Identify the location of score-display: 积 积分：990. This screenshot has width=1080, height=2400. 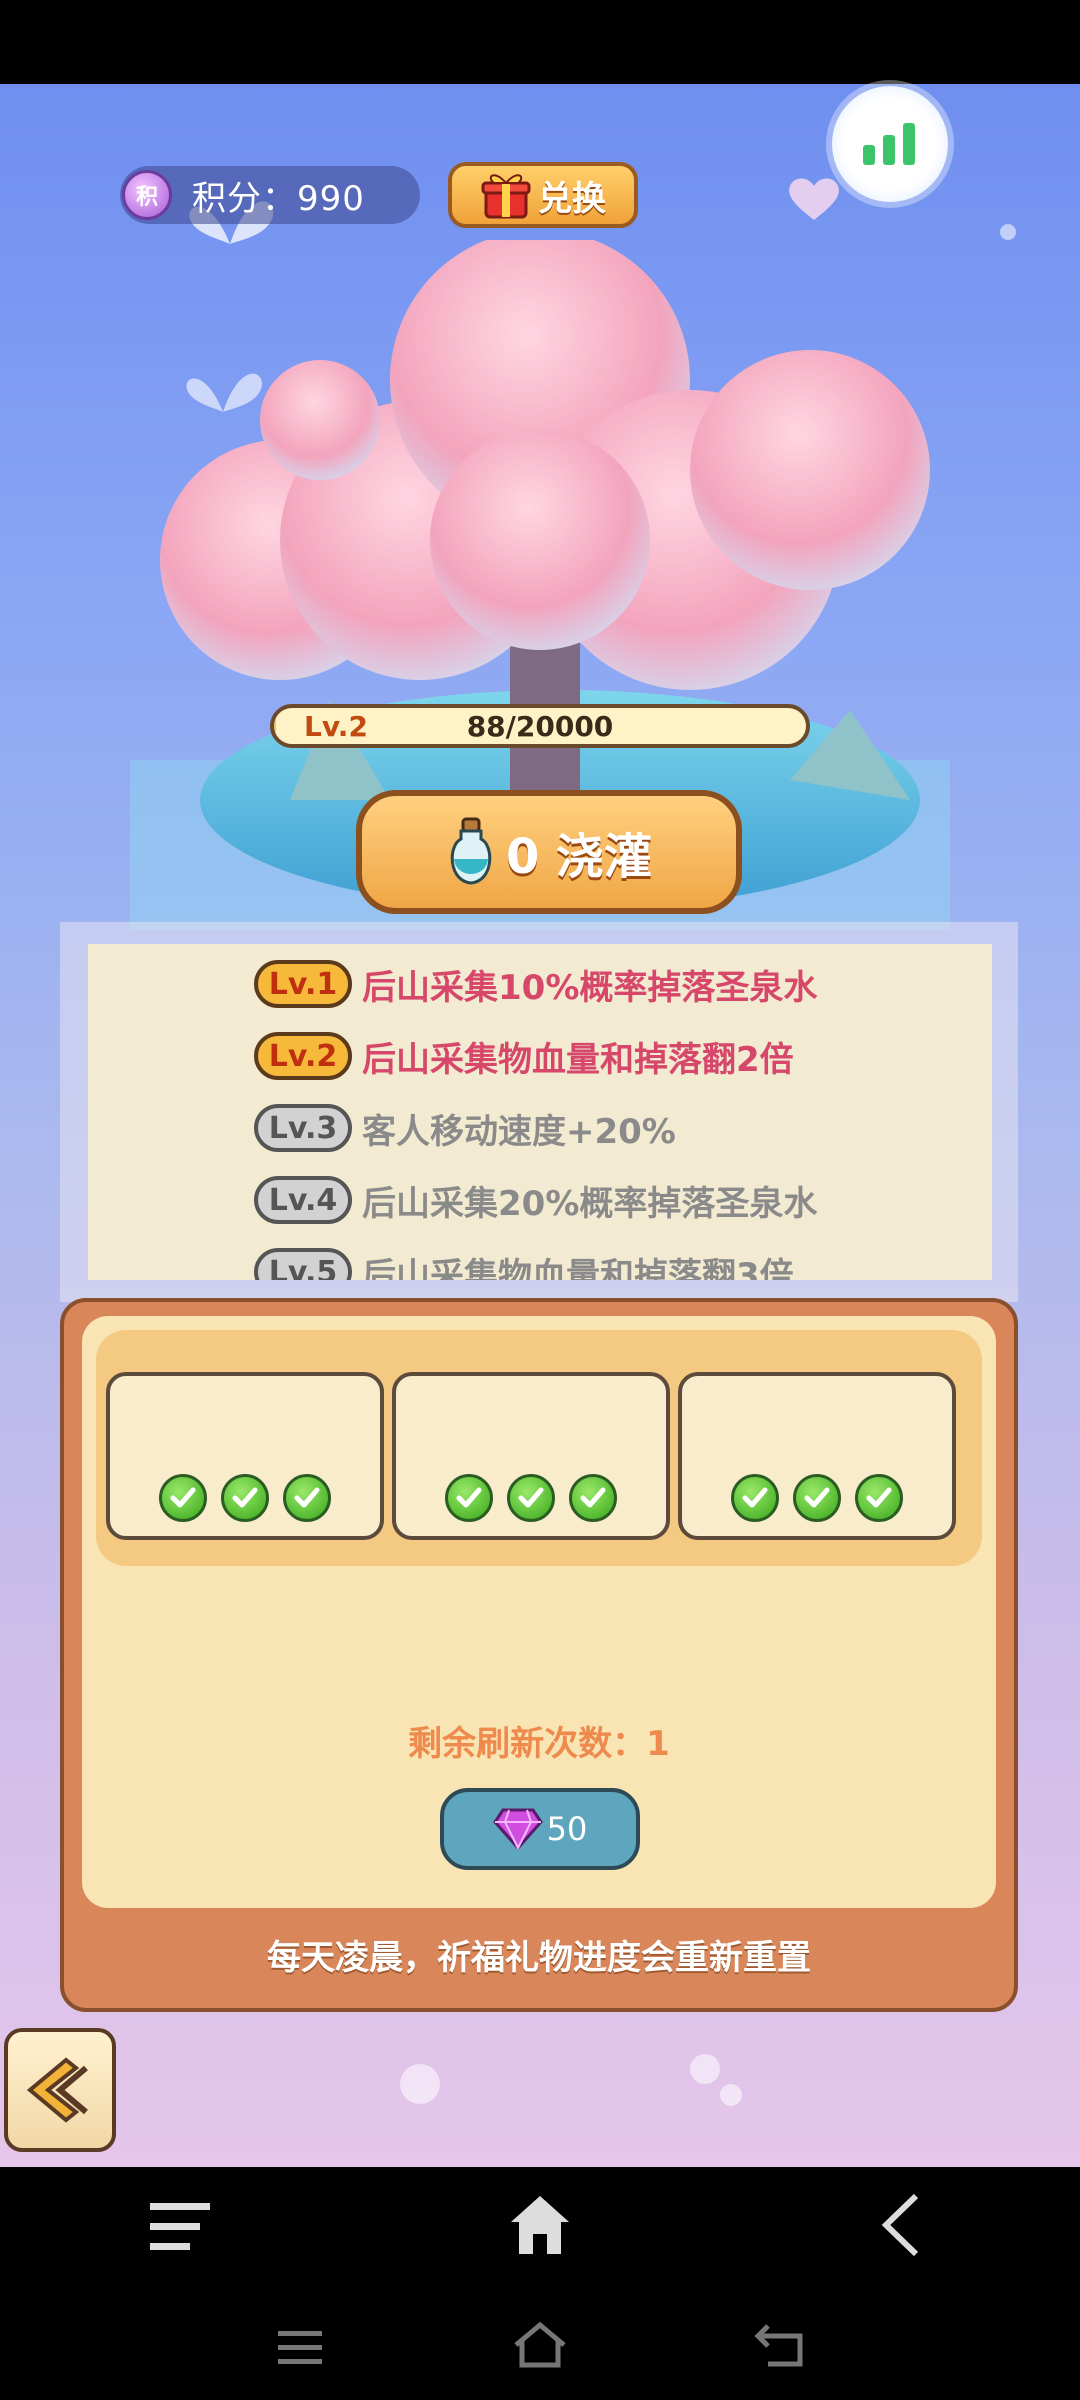
(270, 195).